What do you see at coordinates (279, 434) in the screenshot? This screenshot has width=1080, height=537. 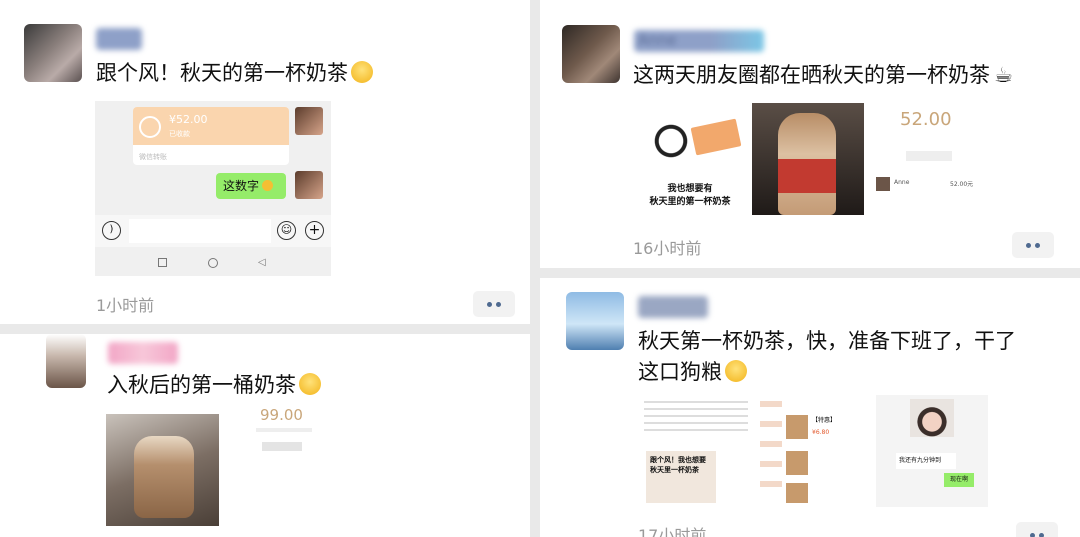 I see `transfer-screenshot-image: 99.00` at bounding box center [279, 434].